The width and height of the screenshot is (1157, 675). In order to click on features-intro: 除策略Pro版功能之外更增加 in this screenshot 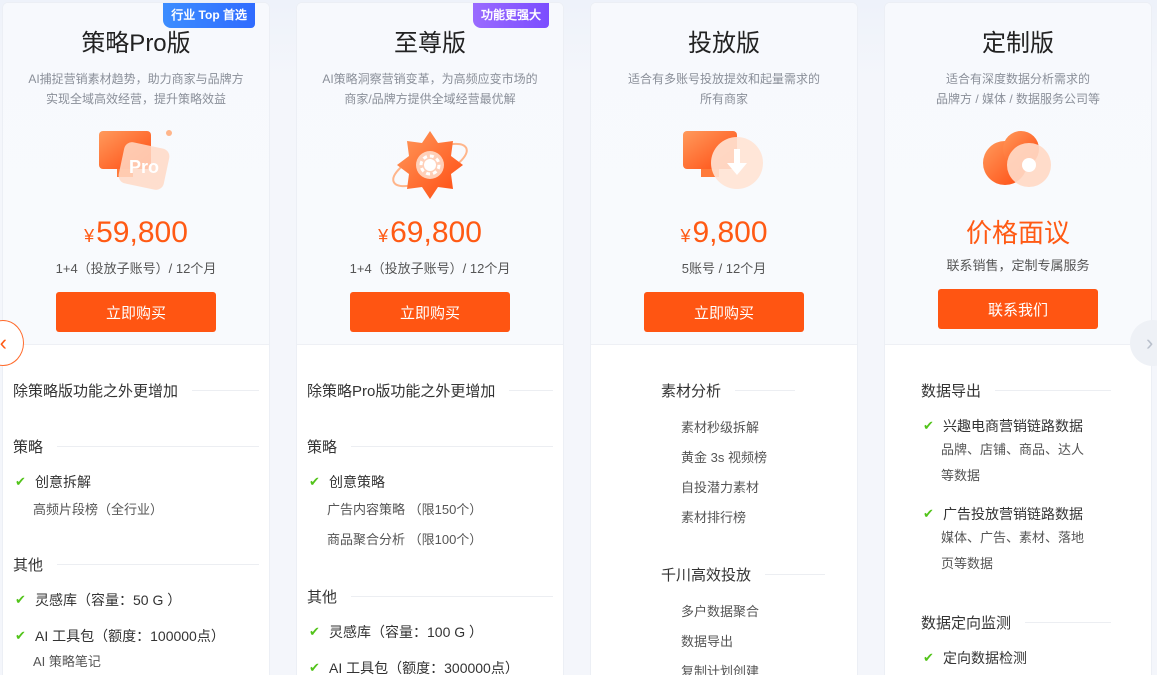, I will do `click(430, 390)`.